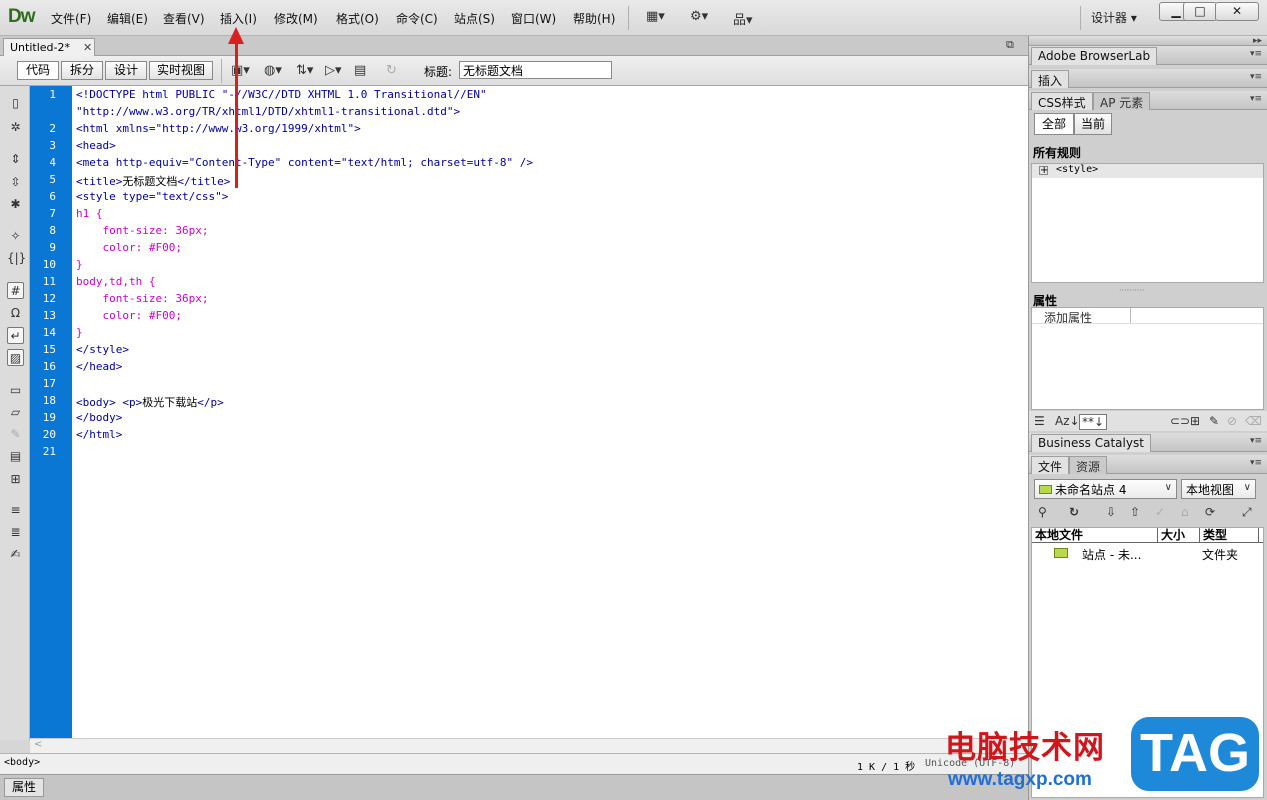 This screenshot has height=800, width=1267. What do you see at coordinates (1195, 421) in the screenshot?
I see `new-rule-icon: ⊞` at bounding box center [1195, 421].